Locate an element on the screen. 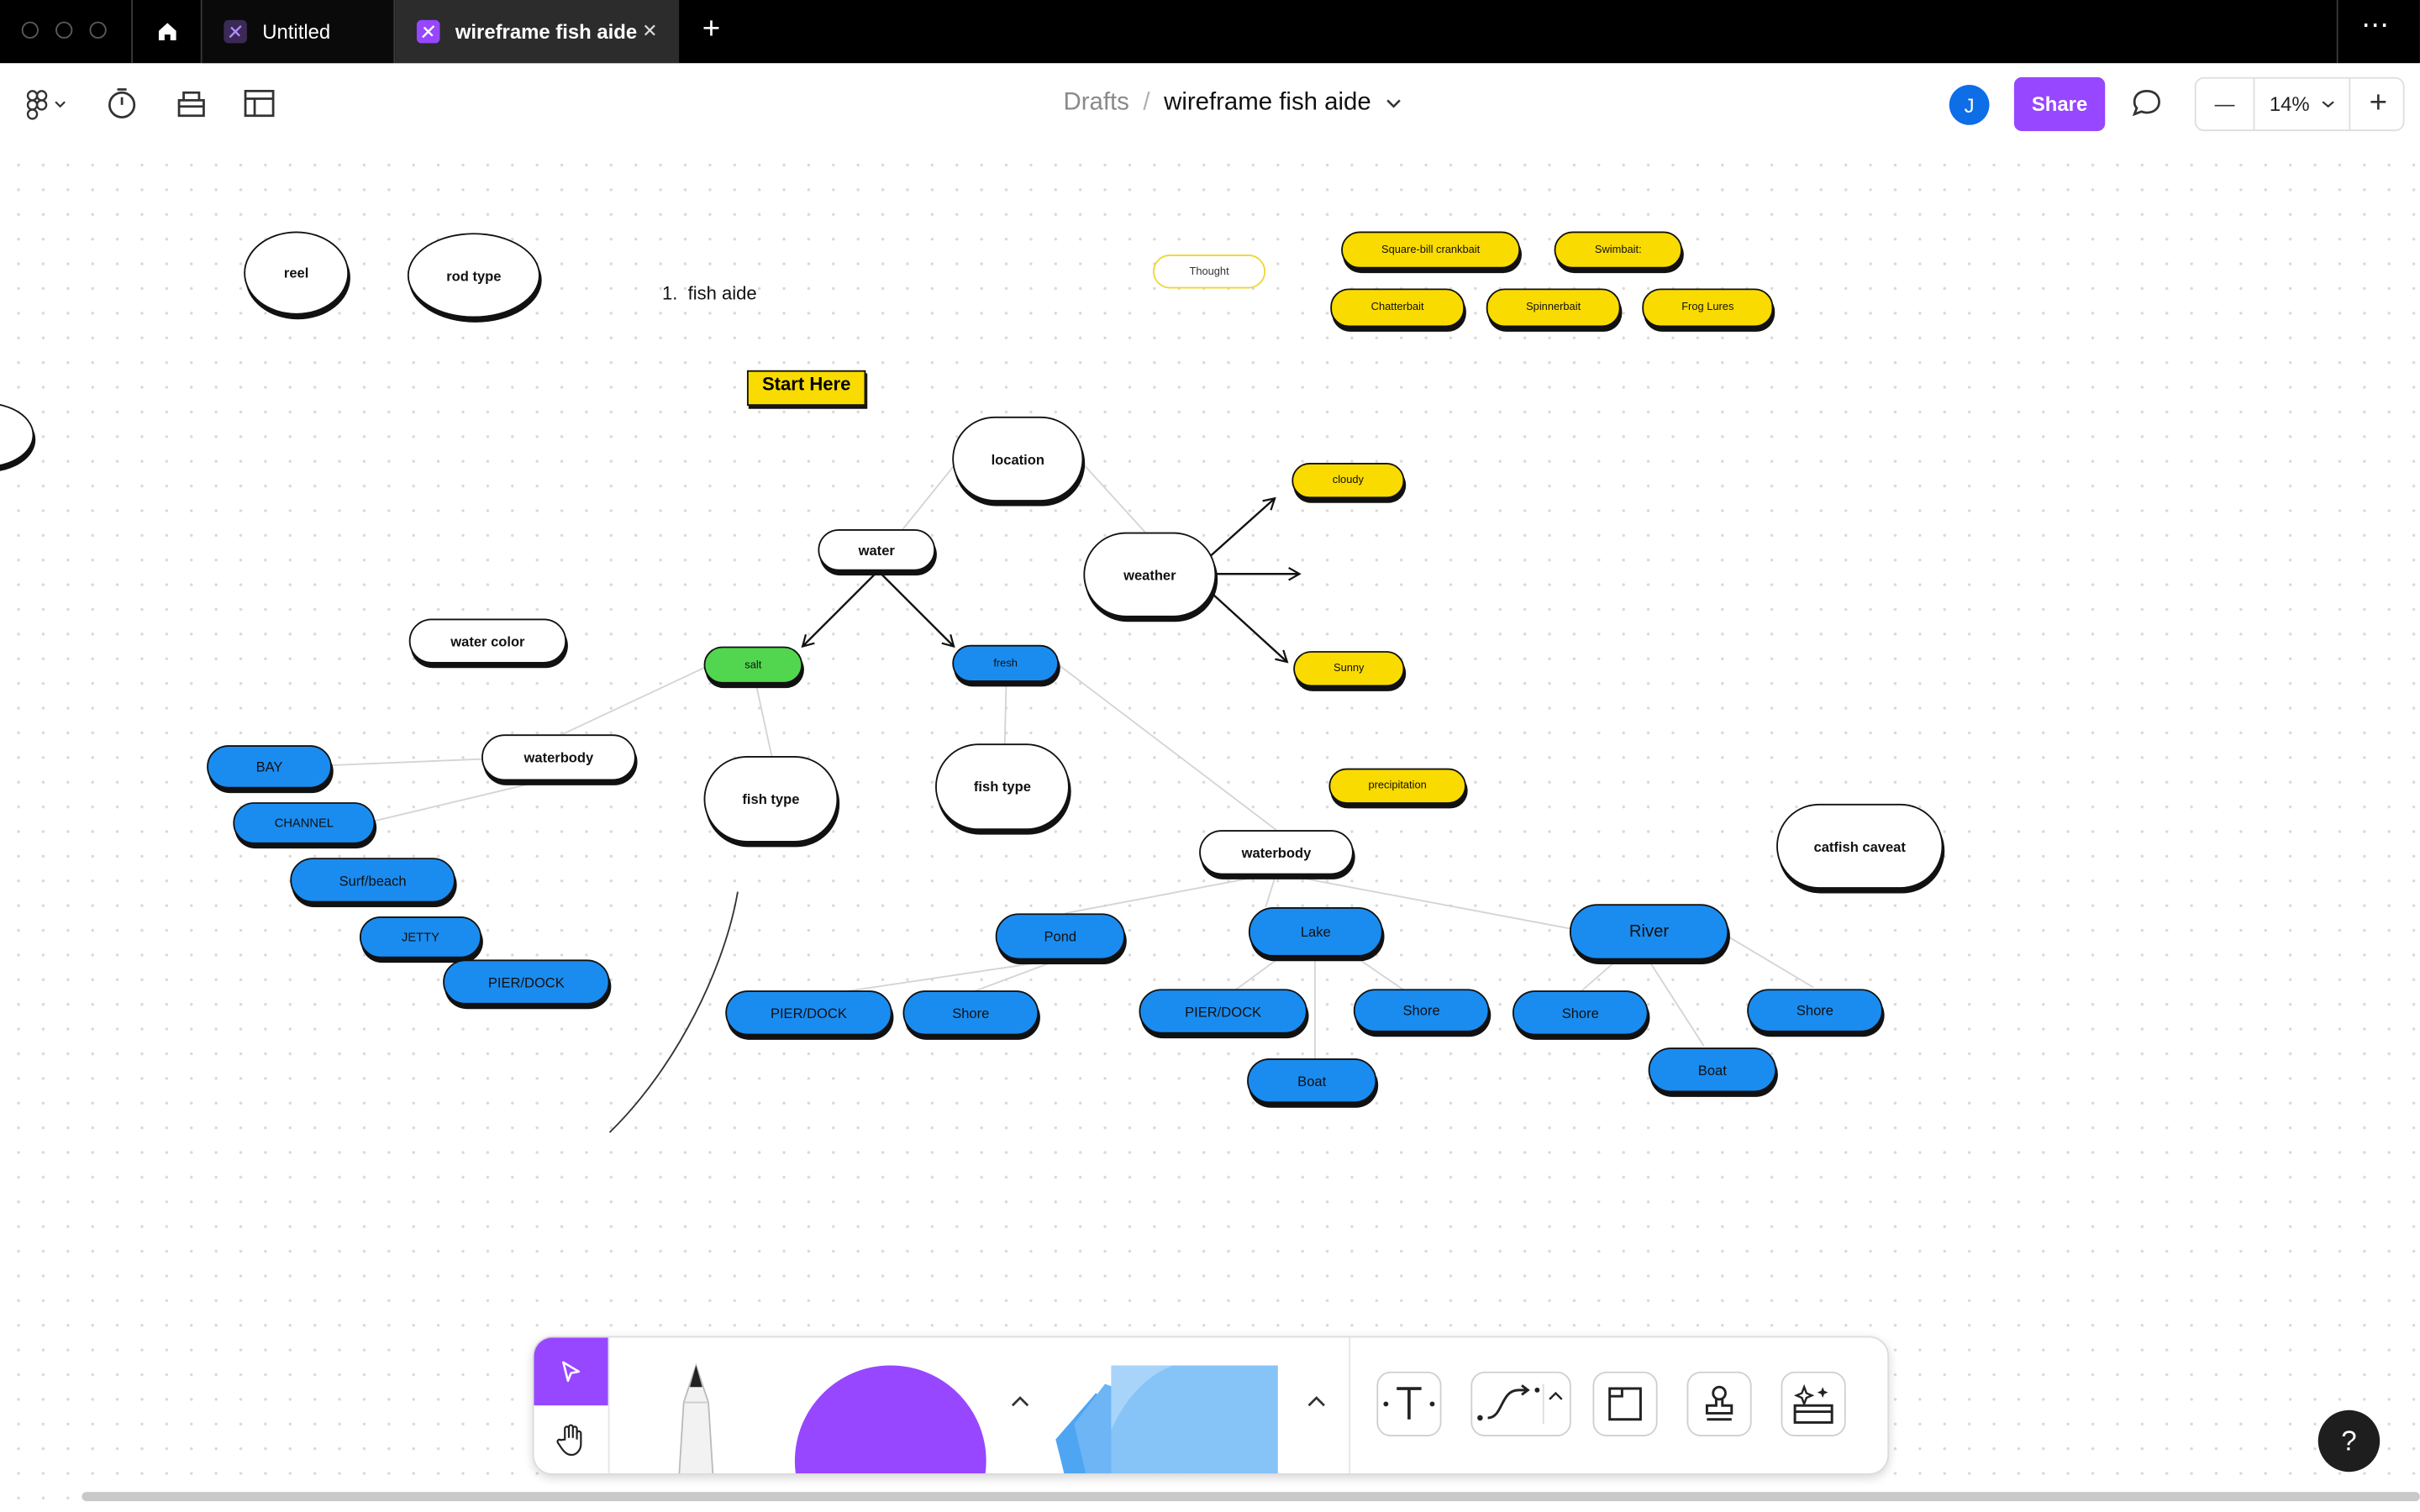 Image resolution: width=2420 pixels, height=1512 pixels. horizontal-scrollbar is located at coordinates (1251, 1497).